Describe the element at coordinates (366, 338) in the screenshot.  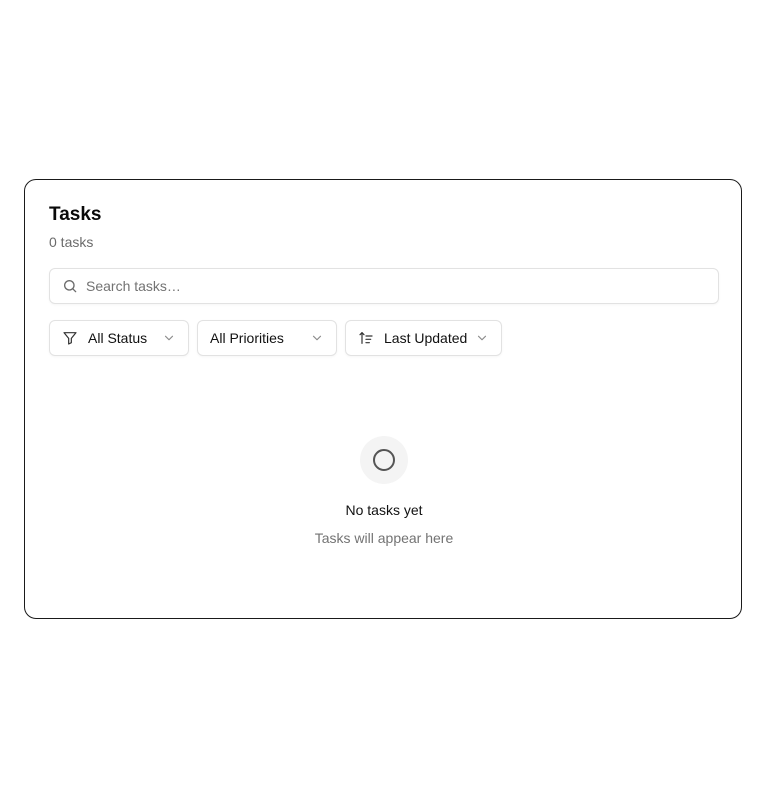
I see `sort-ascending-icon` at that location.